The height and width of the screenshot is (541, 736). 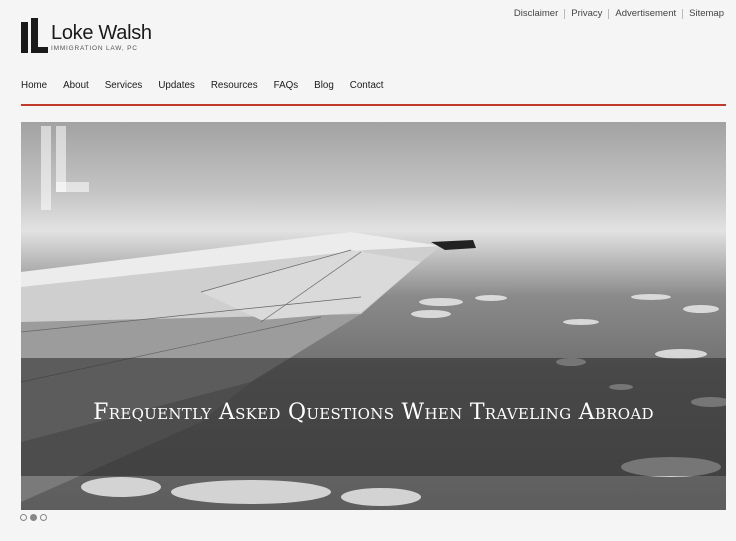 I want to click on nav-resources: Resources, so click(x=234, y=85).